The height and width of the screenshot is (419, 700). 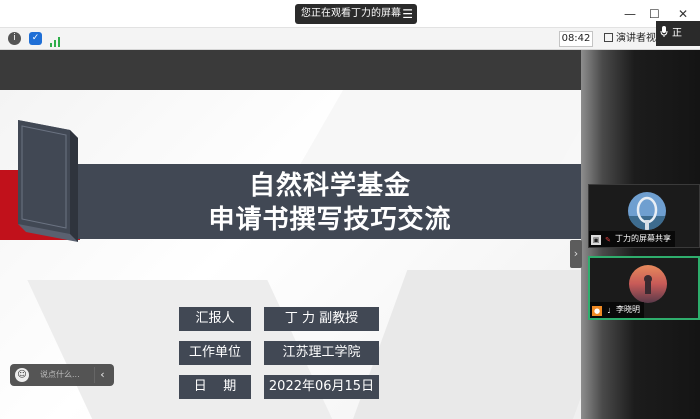 I want to click on date-value: 2022年06月15日, so click(x=321, y=387).